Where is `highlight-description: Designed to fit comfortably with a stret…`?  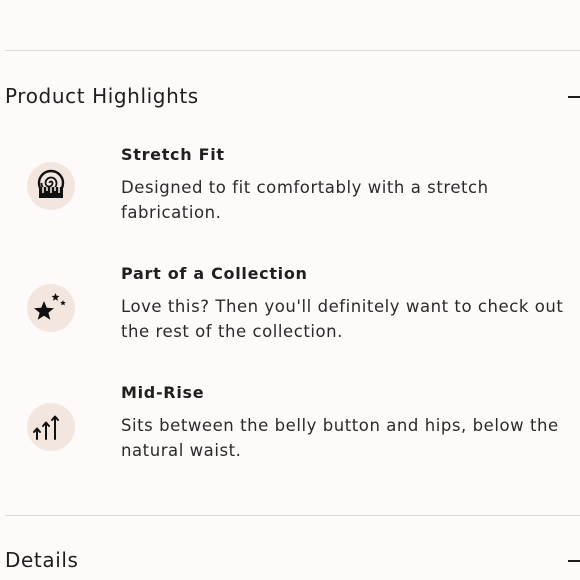
highlight-description: Designed to fit comfortably with a stret… is located at coordinates (305, 200).